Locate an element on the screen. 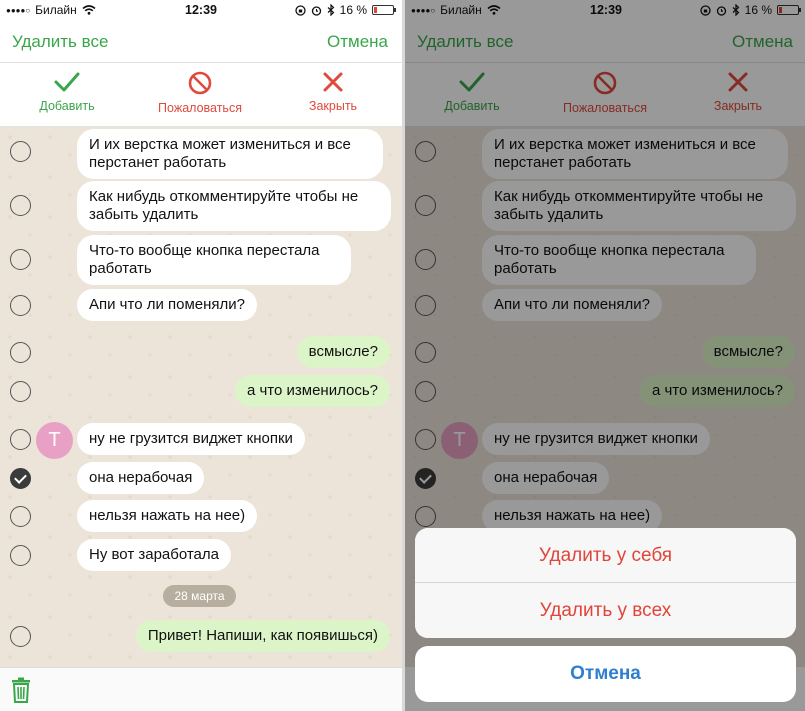 Image resolution: width=805 pixels, height=711 pixels. delete-for-me-button: Удалить у себя is located at coordinates (605, 555).